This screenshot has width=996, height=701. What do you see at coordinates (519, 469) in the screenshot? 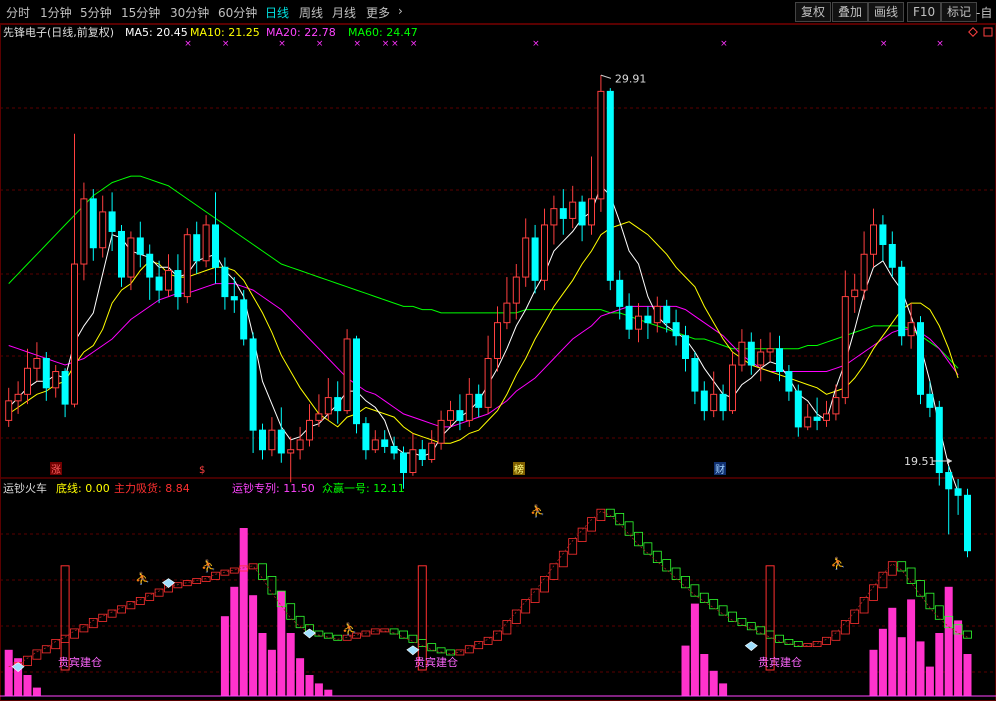
I see `marker-bang: 榜` at bounding box center [519, 469].